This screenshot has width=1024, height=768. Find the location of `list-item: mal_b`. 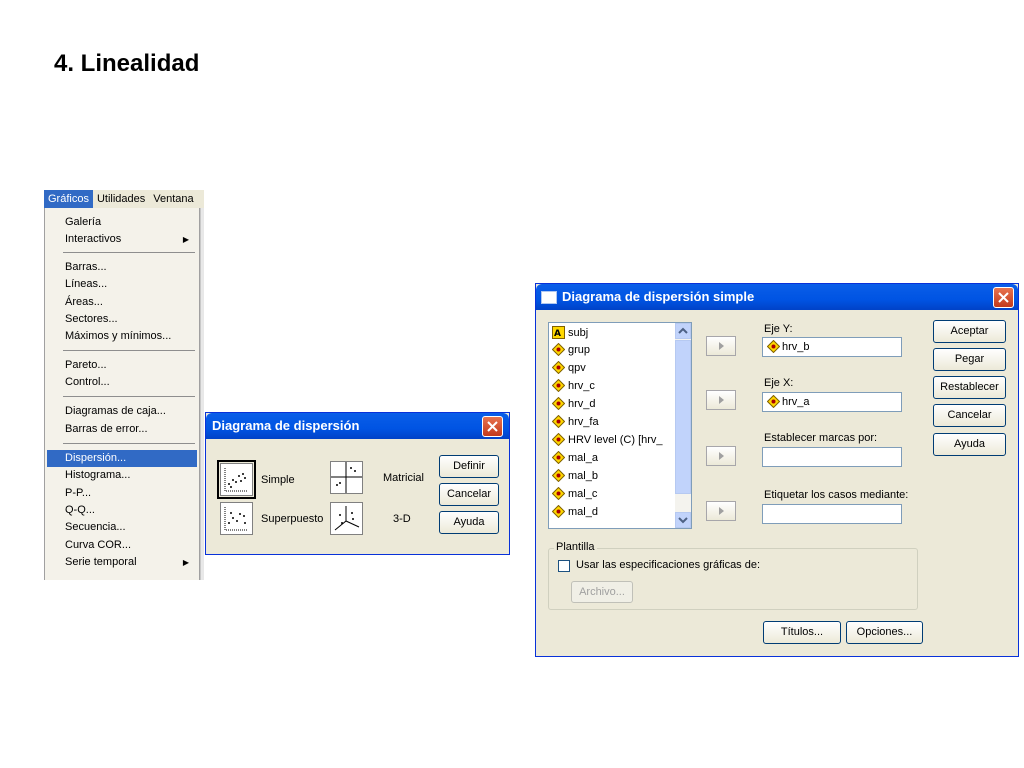

list-item: mal_b is located at coordinates (574, 476).